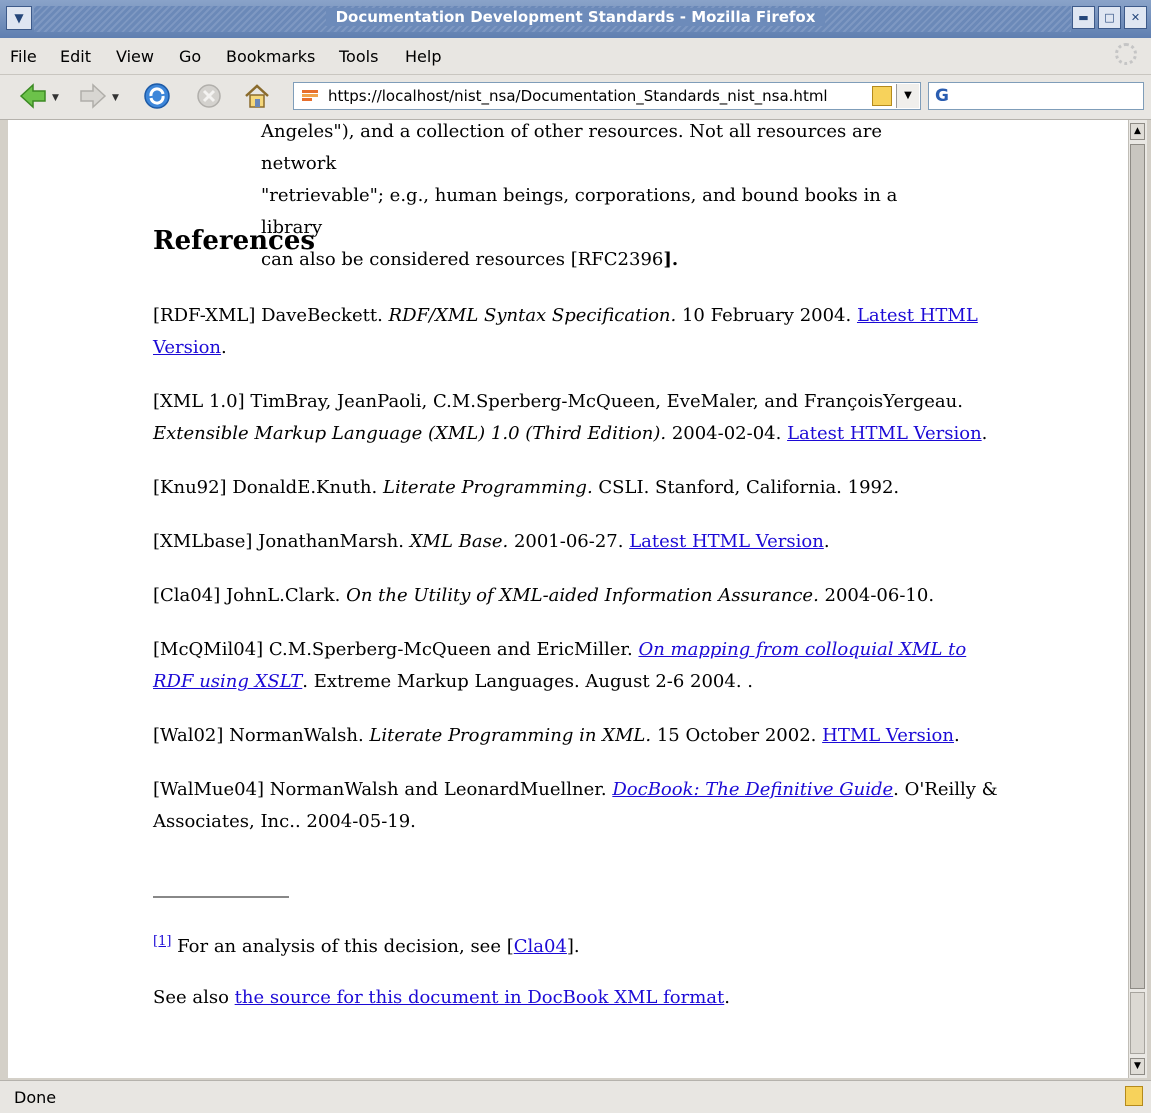 This screenshot has height=1113, width=1151. What do you see at coordinates (203, 541) in the screenshot?
I see `ref-tag: [XMLbase]` at bounding box center [203, 541].